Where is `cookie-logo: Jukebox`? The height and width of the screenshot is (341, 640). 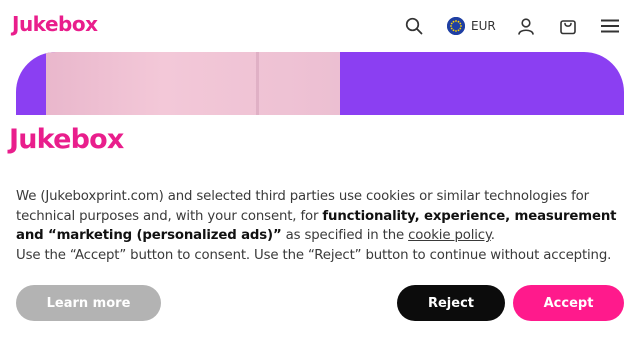 cookie-logo: Jukebox is located at coordinates (66, 139).